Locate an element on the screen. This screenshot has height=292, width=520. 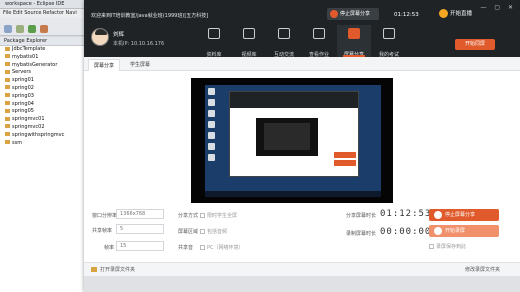
stop-screen-share-label: 停止屏幕分享 is located at coordinates (460, 215).